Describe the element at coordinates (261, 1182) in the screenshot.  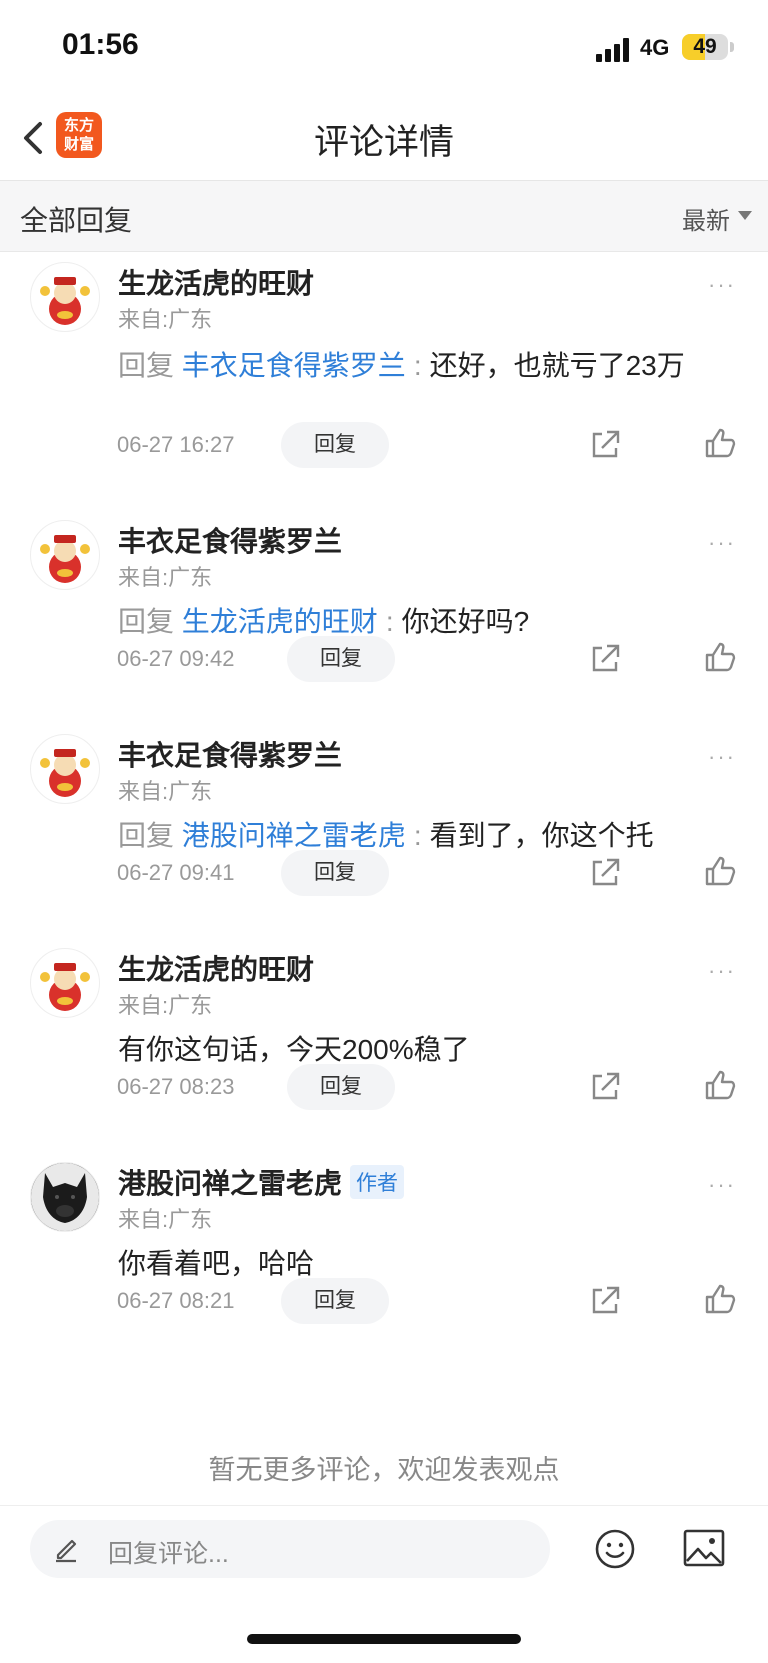
I see `username: 港股问禅之雷老虎 作者` at that location.